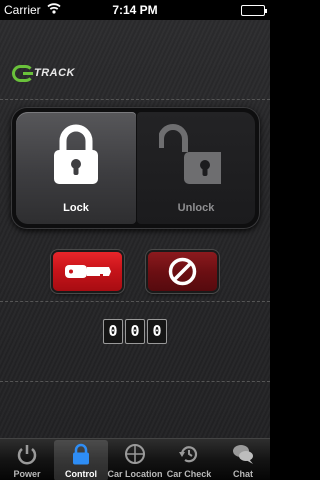 This screenshot has height=480, width=320. I want to click on cancel-button, so click(182, 271).